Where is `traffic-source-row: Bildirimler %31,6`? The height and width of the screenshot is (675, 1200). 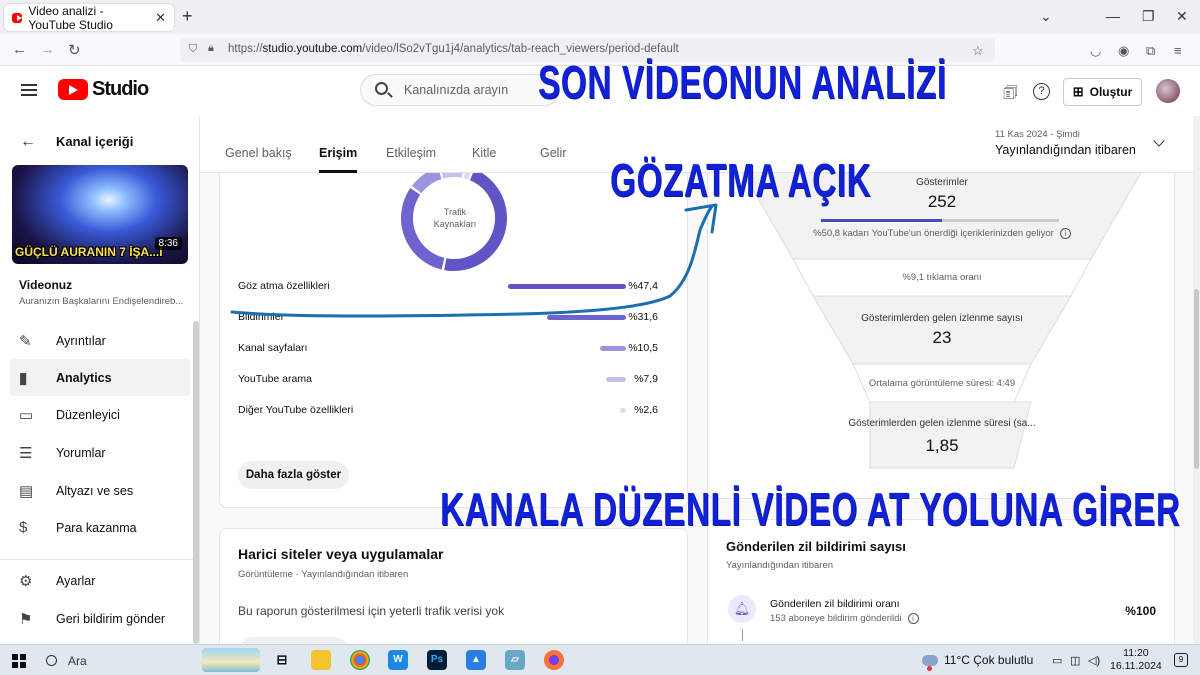 traffic-source-row: Bildirimler %31,6 is located at coordinates (453, 319).